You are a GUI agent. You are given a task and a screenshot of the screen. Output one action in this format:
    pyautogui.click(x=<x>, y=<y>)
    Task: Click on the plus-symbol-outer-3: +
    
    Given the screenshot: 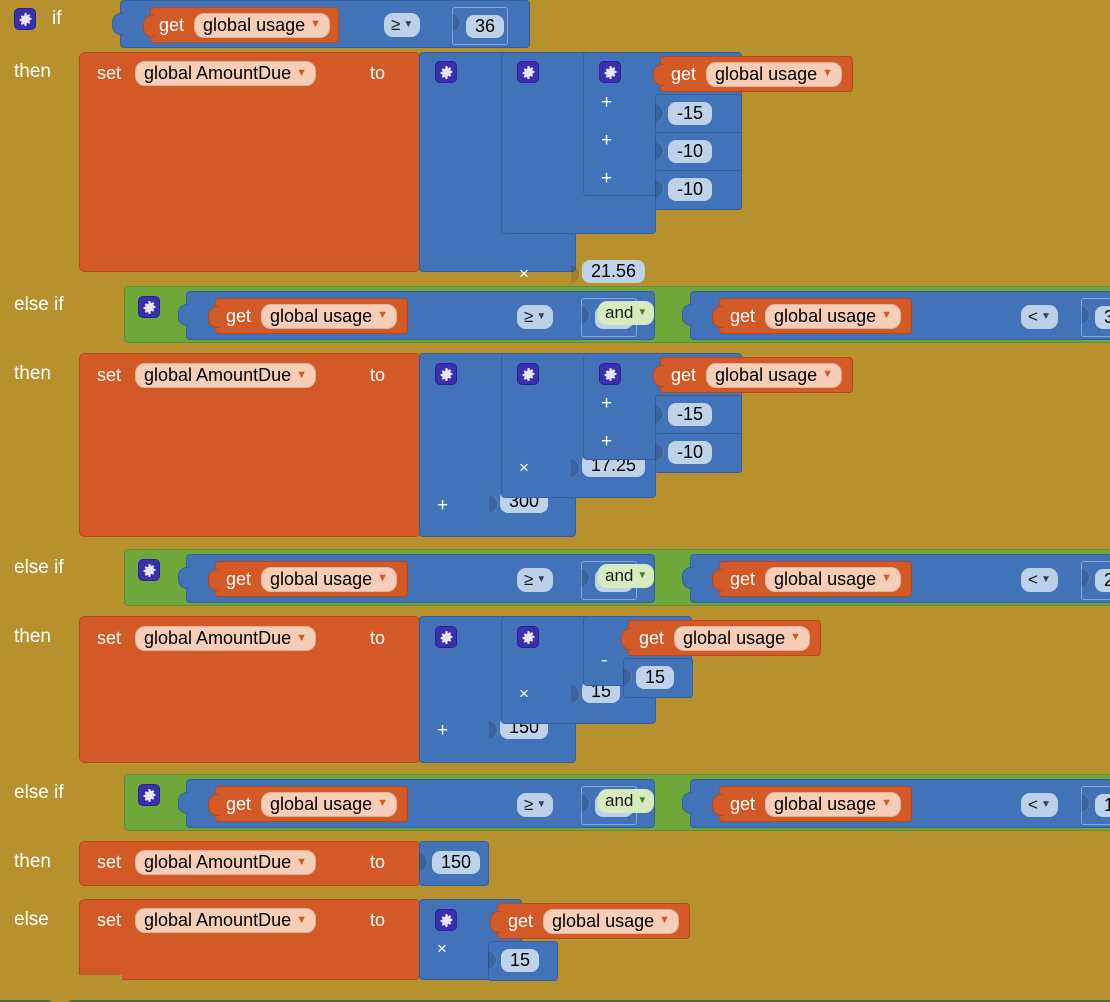 What is the action you would take?
    pyautogui.click(x=443, y=730)
    